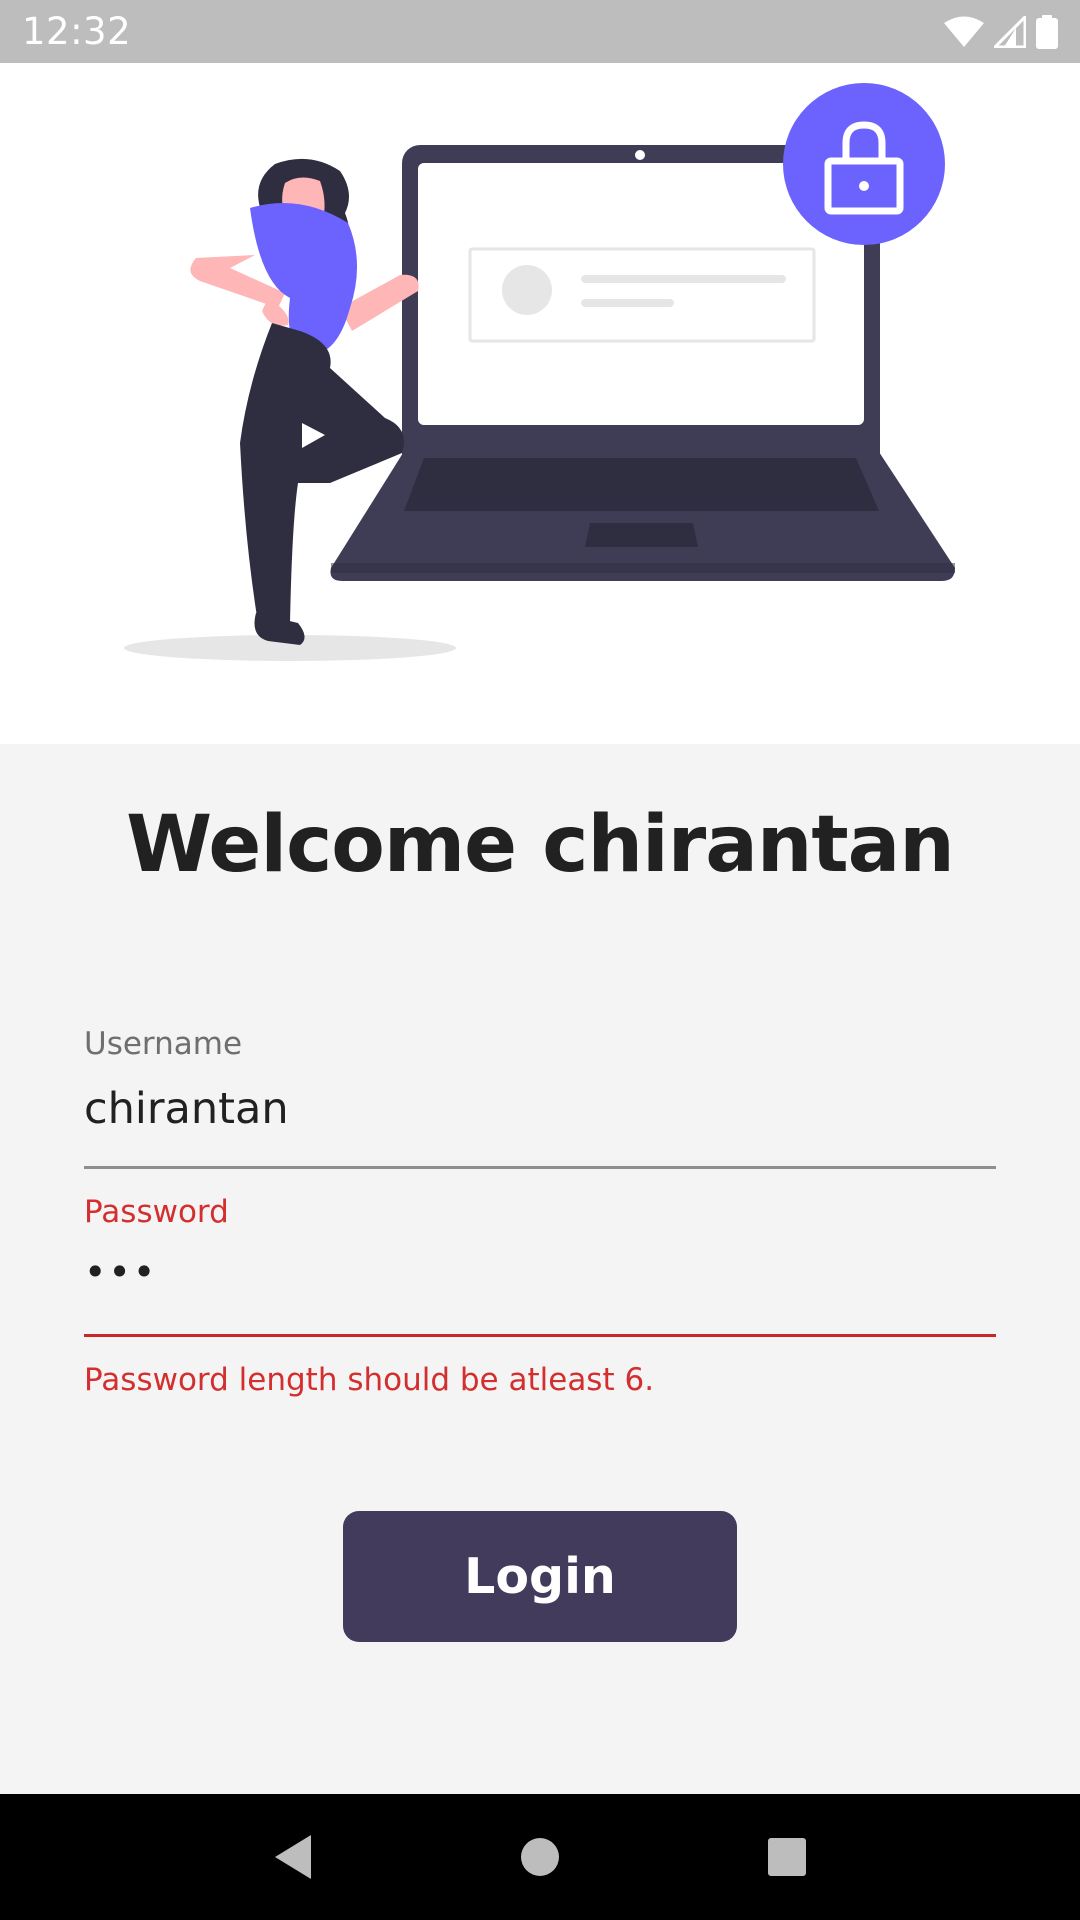  What do you see at coordinates (540, 845) in the screenshot?
I see `welcome-title: Welcome chirantan` at bounding box center [540, 845].